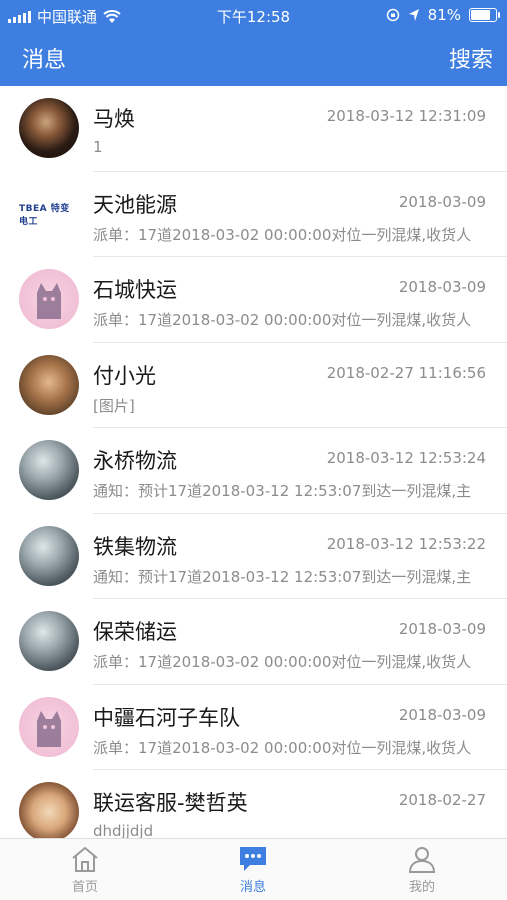 This screenshot has height=900, width=507. What do you see at coordinates (123, 830) in the screenshot?
I see `message-preview: dhdjjdjd` at bounding box center [123, 830].